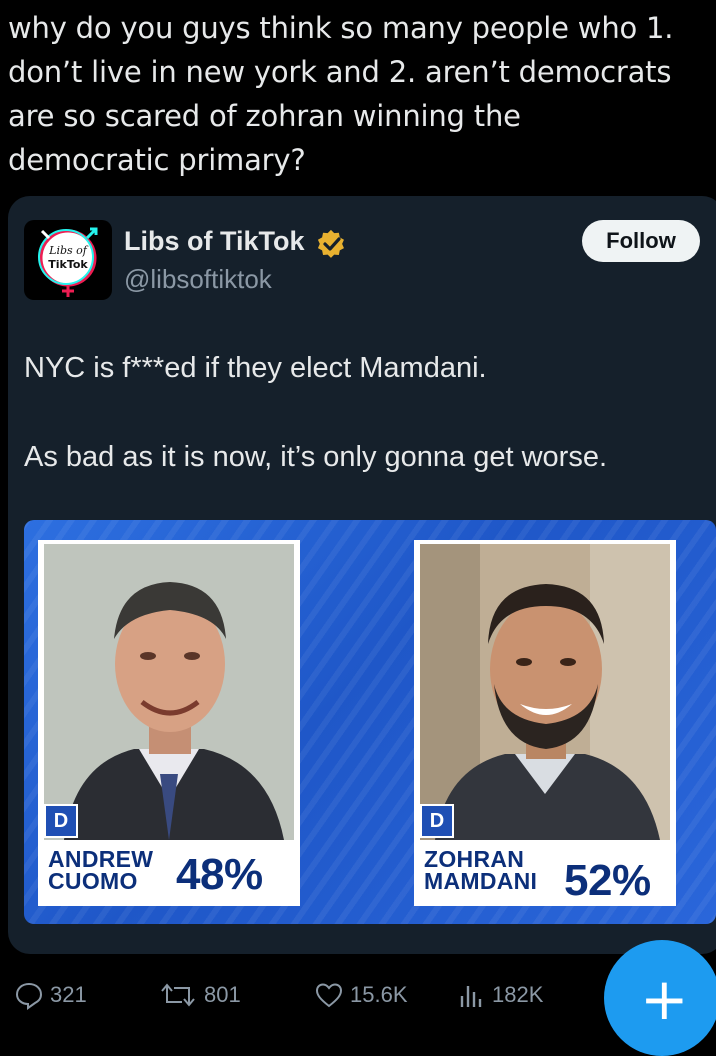 The width and height of the screenshot is (716, 1056). Describe the element at coordinates (101, 859) in the screenshot. I see `candidate-first-name: ANDREW` at that location.